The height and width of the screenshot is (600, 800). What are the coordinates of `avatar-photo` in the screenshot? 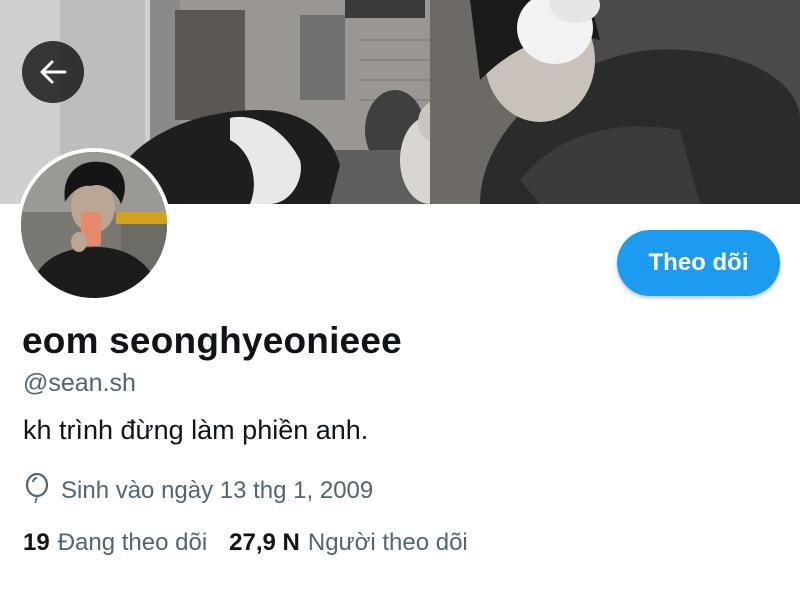 It's located at (94, 225).